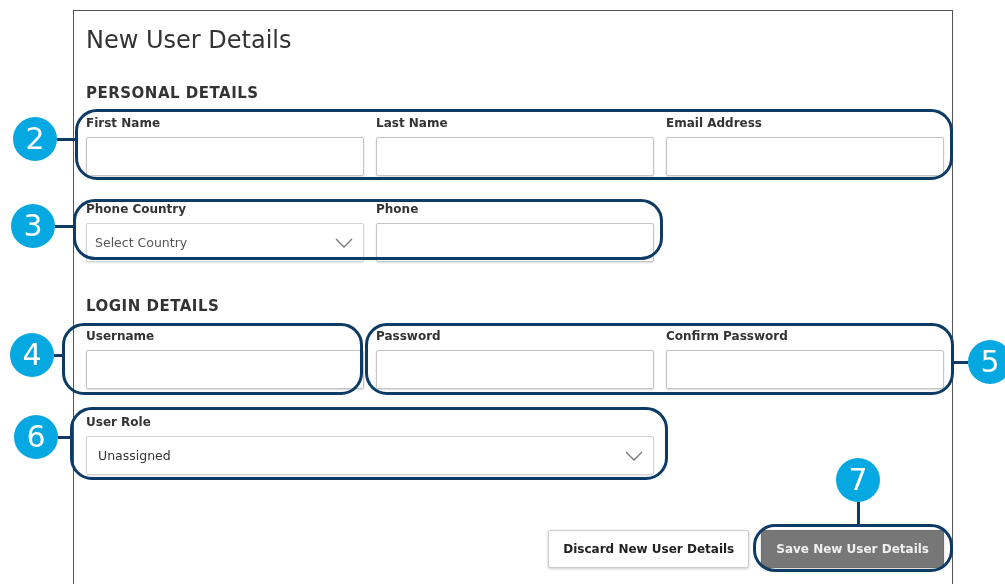  Describe the element at coordinates (137, 209) in the screenshot. I see `field-label: Phone Country` at that location.